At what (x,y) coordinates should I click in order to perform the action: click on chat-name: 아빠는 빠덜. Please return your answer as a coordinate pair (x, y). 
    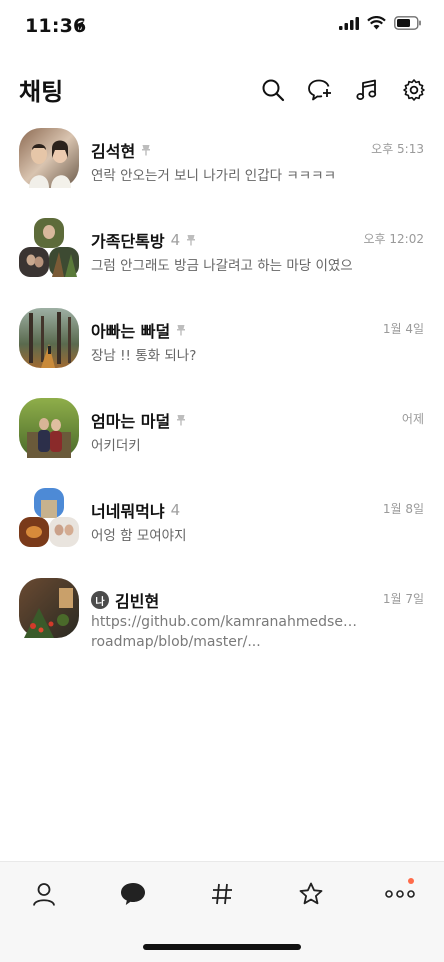
    Looking at the image, I should click on (131, 331).